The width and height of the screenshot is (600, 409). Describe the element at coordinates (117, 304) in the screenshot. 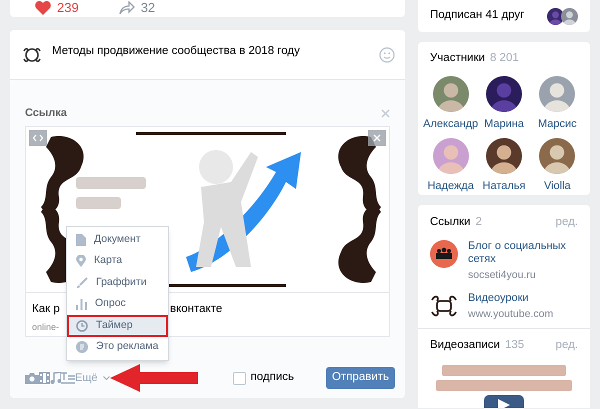

I see `menu-item: Опрос` at that location.